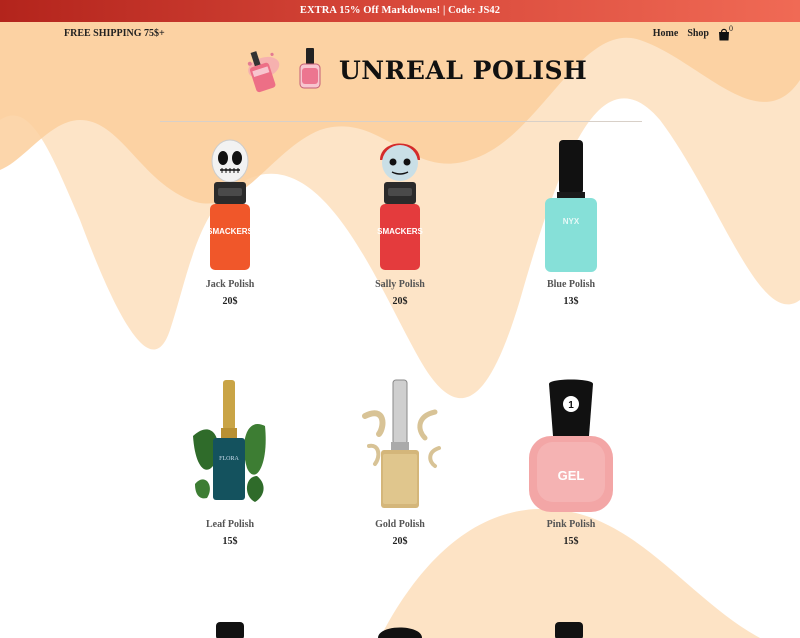 This screenshot has height=638, width=800. I want to click on nav-shop-link: Shop, so click(698, 34).